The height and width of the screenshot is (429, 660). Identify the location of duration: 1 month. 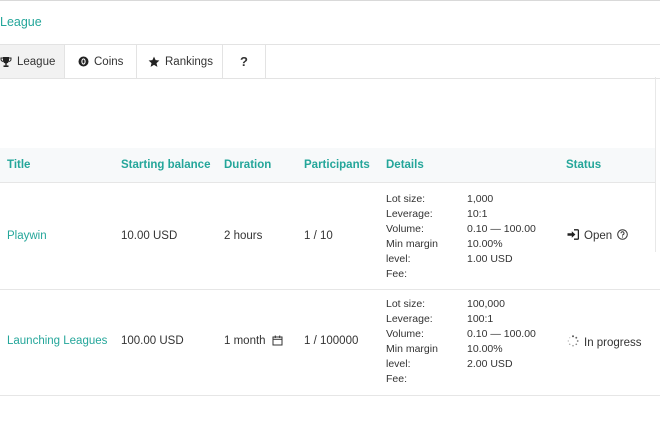
(245, 341).